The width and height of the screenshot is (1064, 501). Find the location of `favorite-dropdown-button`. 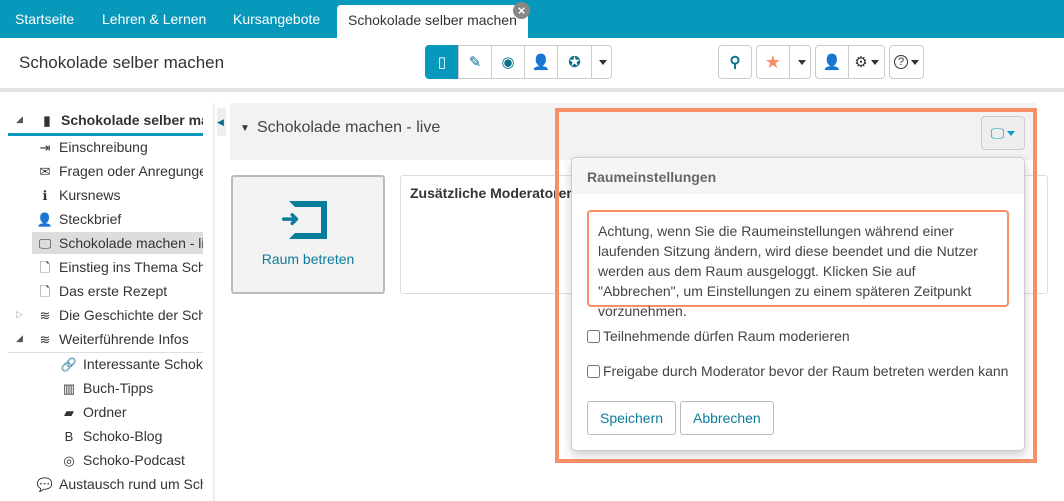

favorite-dropdown-button is located at coordinates (800, 62).